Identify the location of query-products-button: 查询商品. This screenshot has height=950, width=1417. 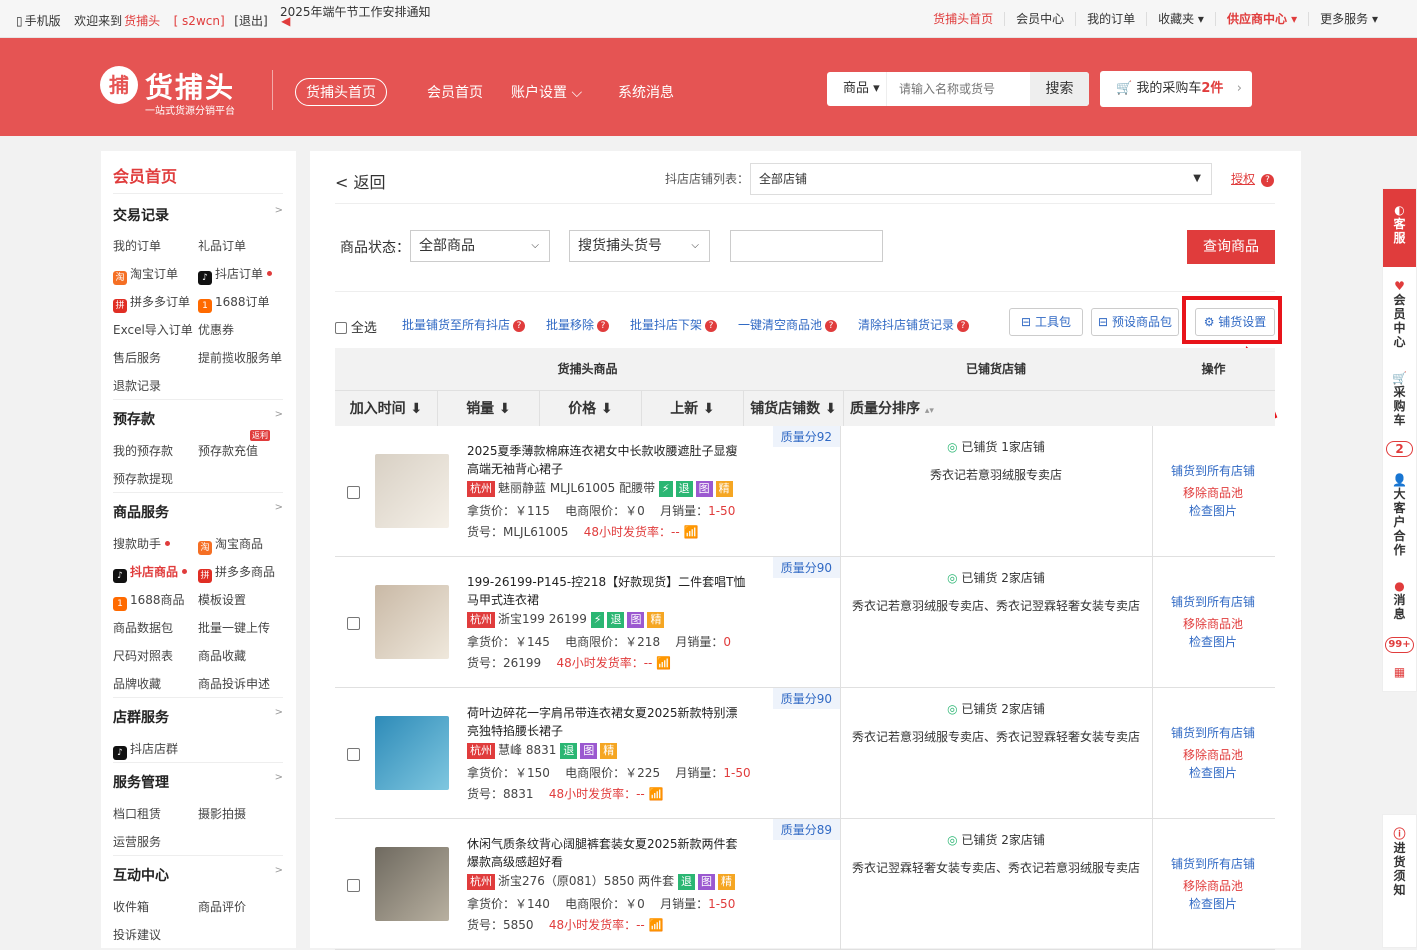
(1231, 247).